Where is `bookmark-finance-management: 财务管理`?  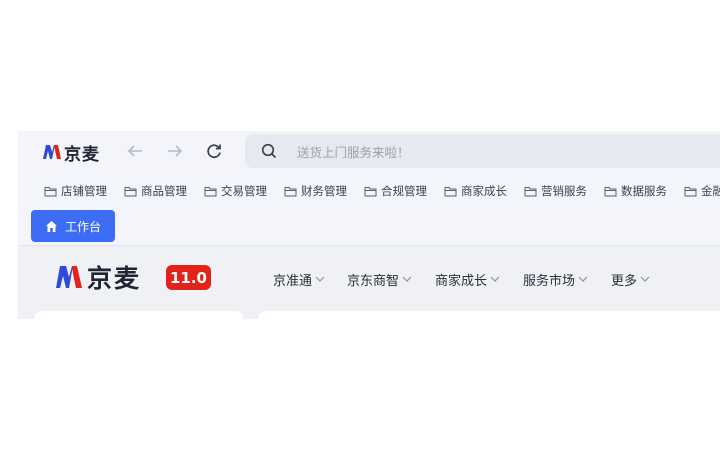 bookmark-finance-management: 财务管理 is located at coordinates (315, 191).